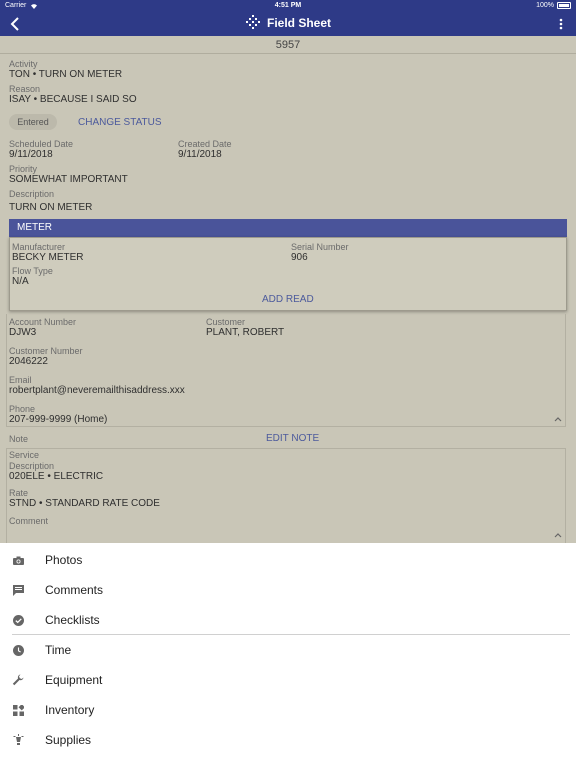  I want to click on record-number: 5957, so click(288, 45).